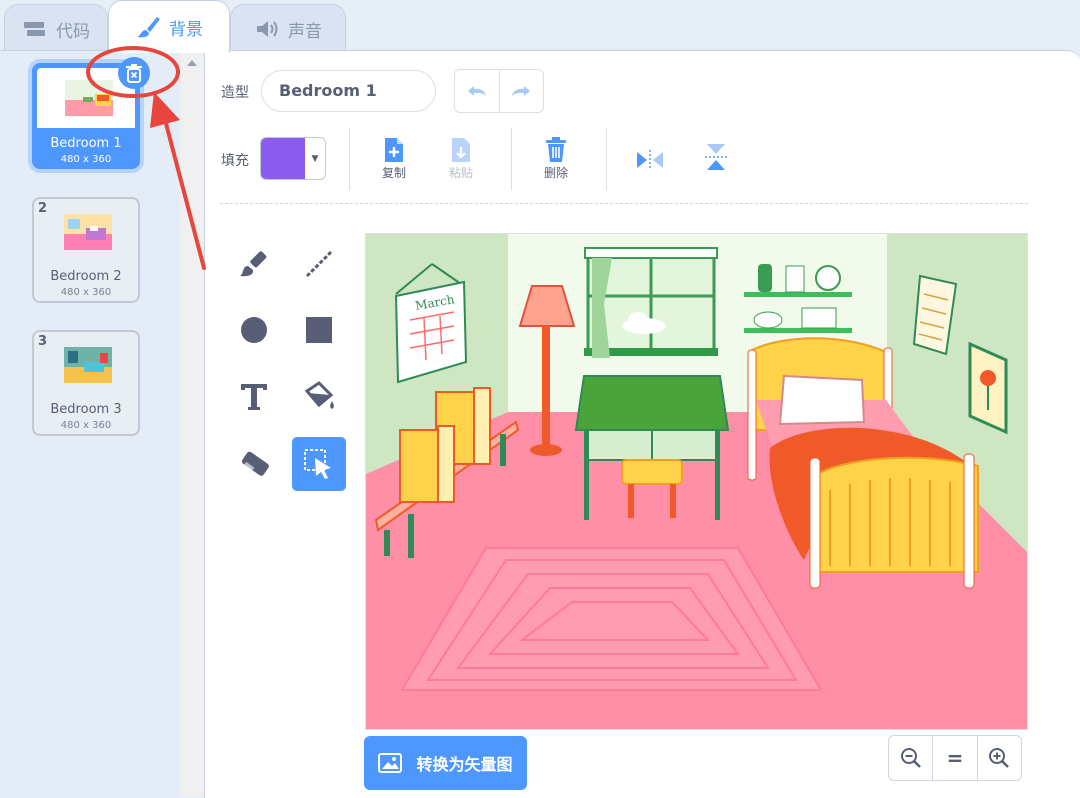  I want to click on undo-icon, so click(476, 91).